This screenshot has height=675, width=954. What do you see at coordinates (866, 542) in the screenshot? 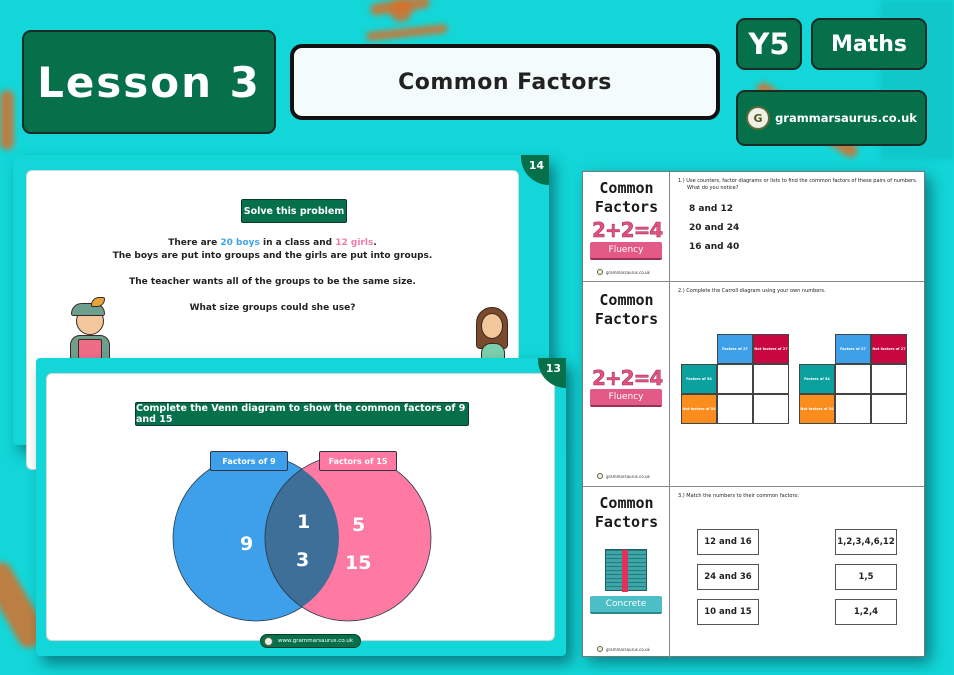
I see `match-right-item: 1,2,3,4,6,12` at bounding box center [866, 542].